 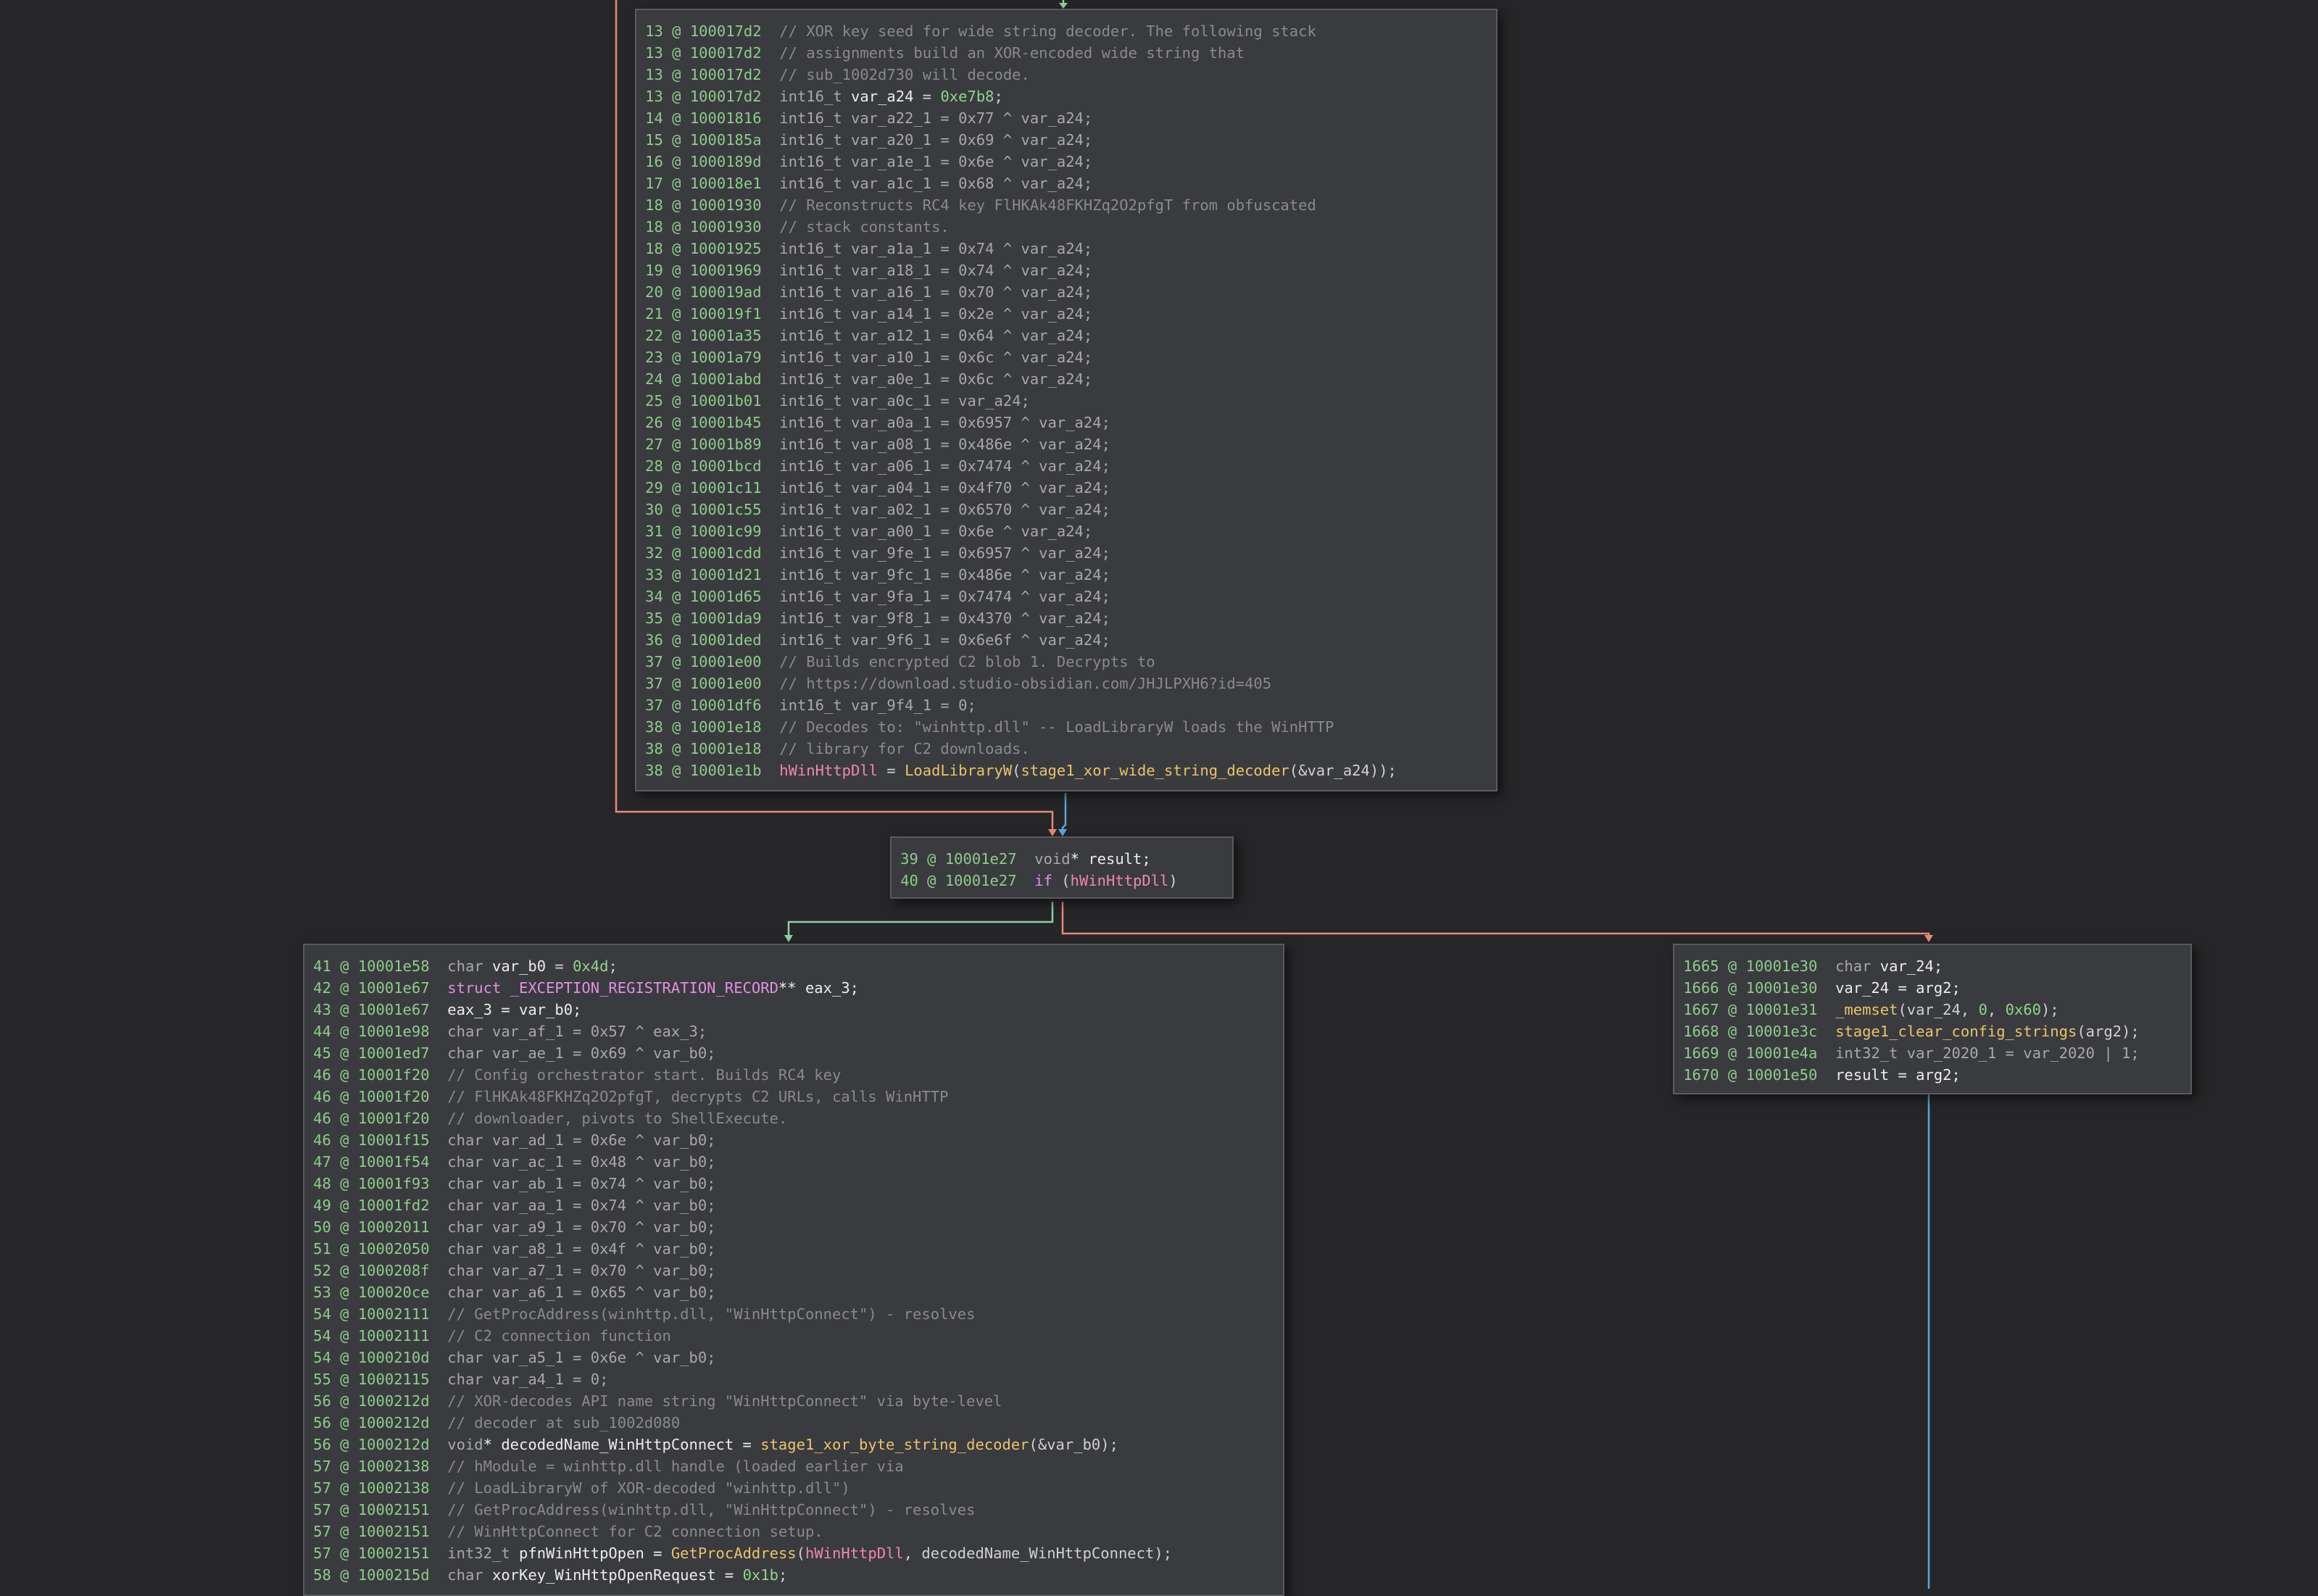 I want to click on code-token: char var_ab_1 = 0x74 ^ var_b0;, so click(x=581, y=1183).